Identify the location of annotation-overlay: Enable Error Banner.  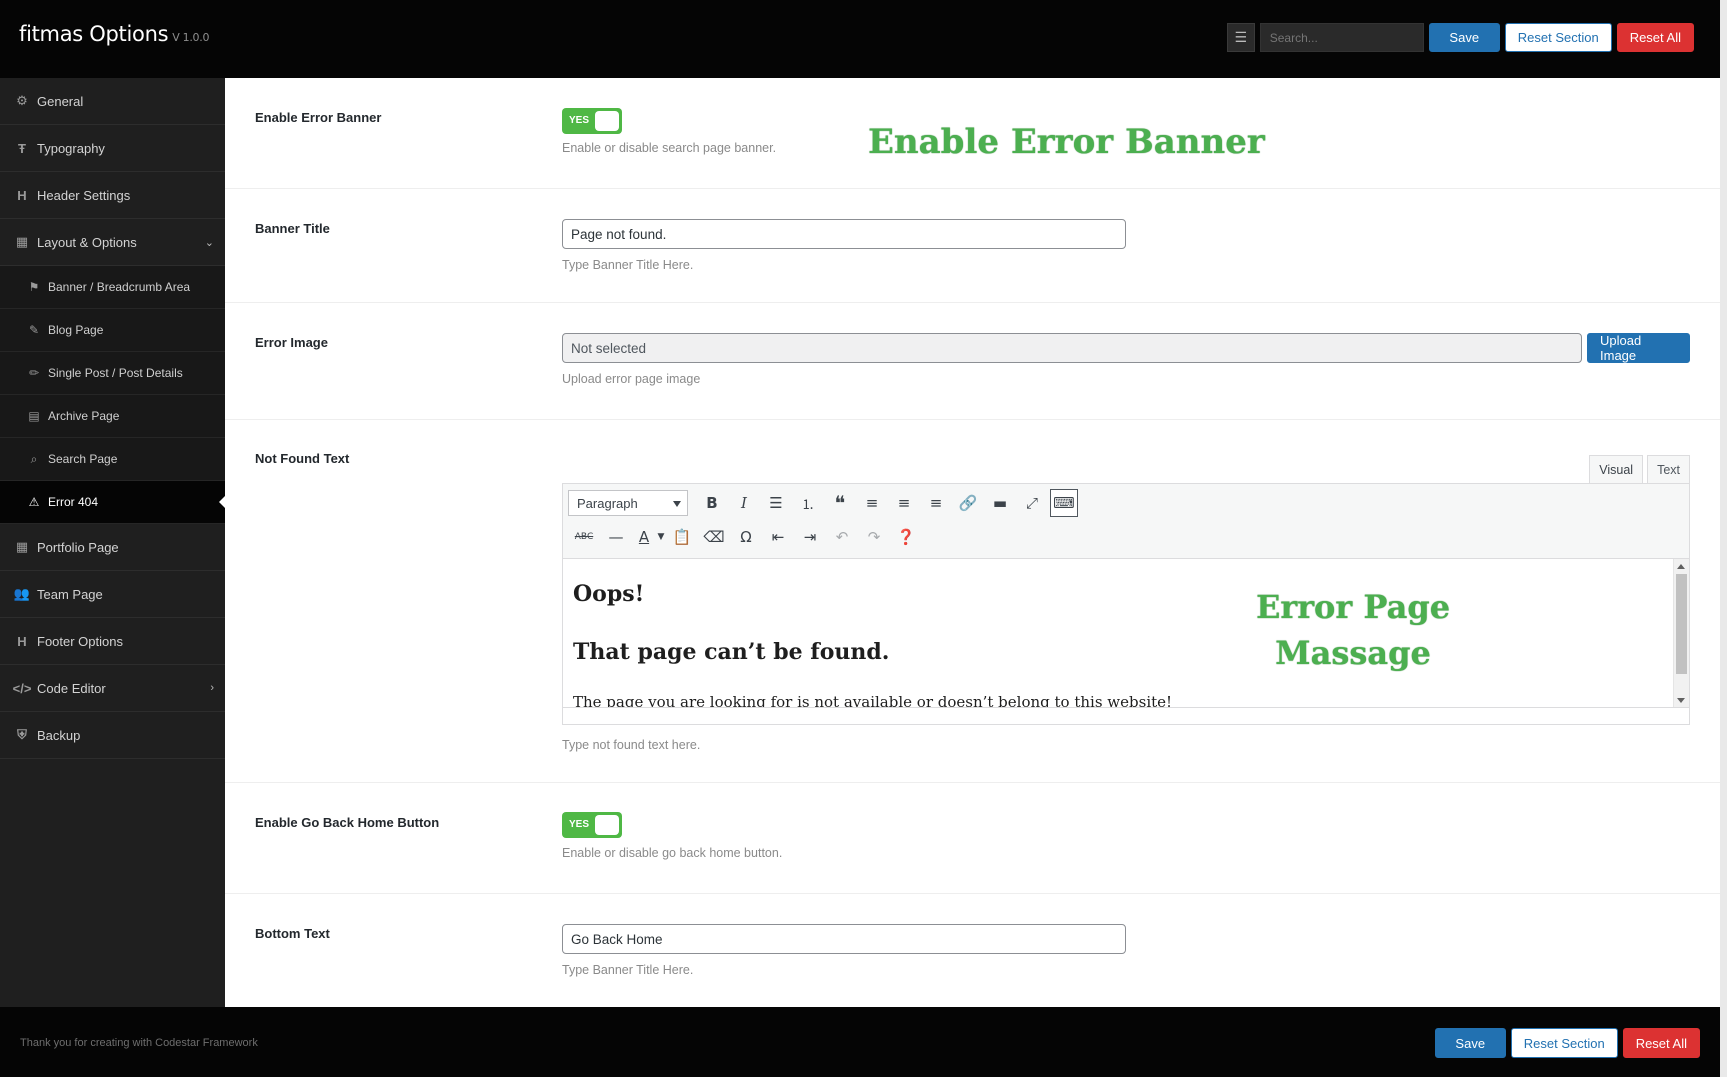
(1066, 142).